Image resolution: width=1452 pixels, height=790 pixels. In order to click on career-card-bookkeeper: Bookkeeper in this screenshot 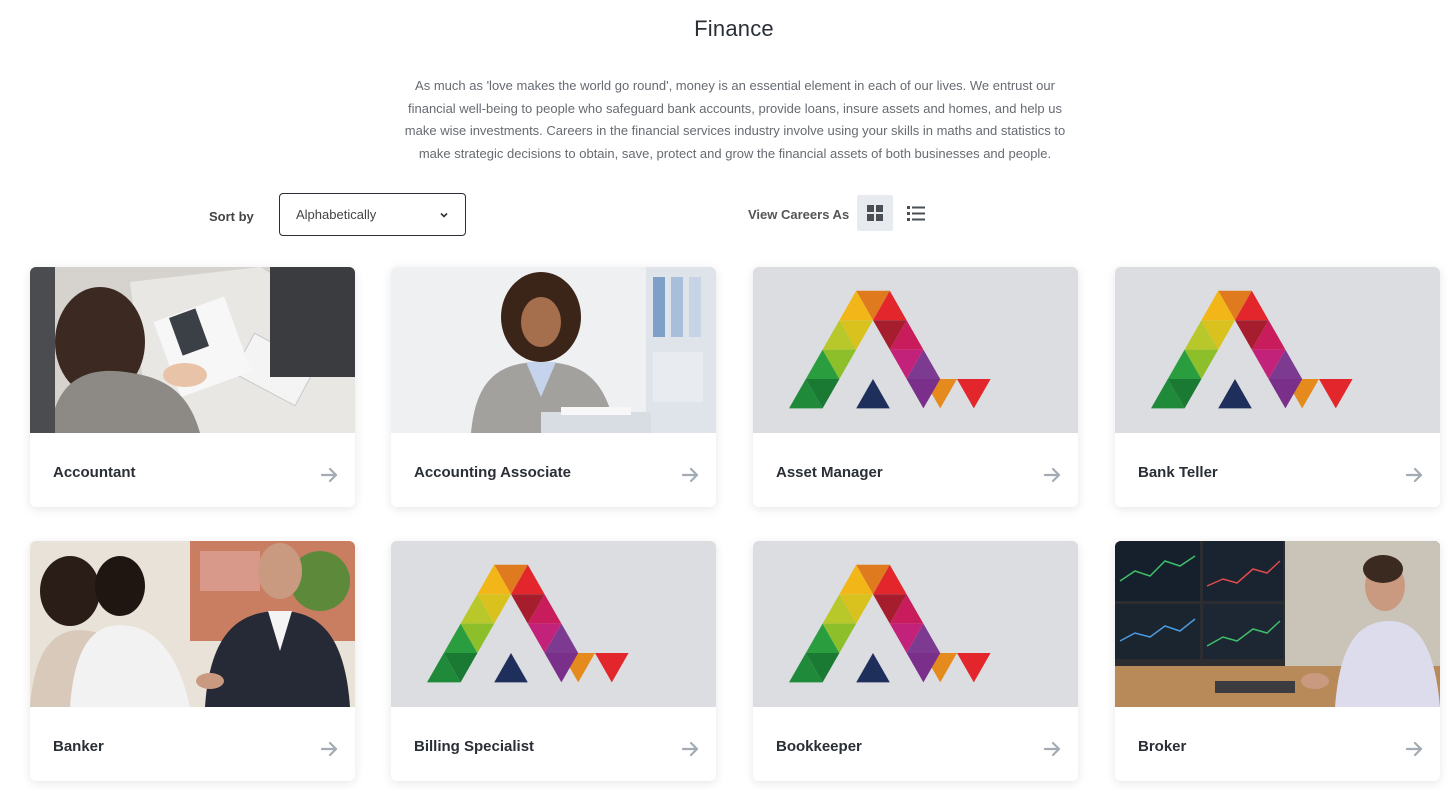, I will do `click(915, 661)`.